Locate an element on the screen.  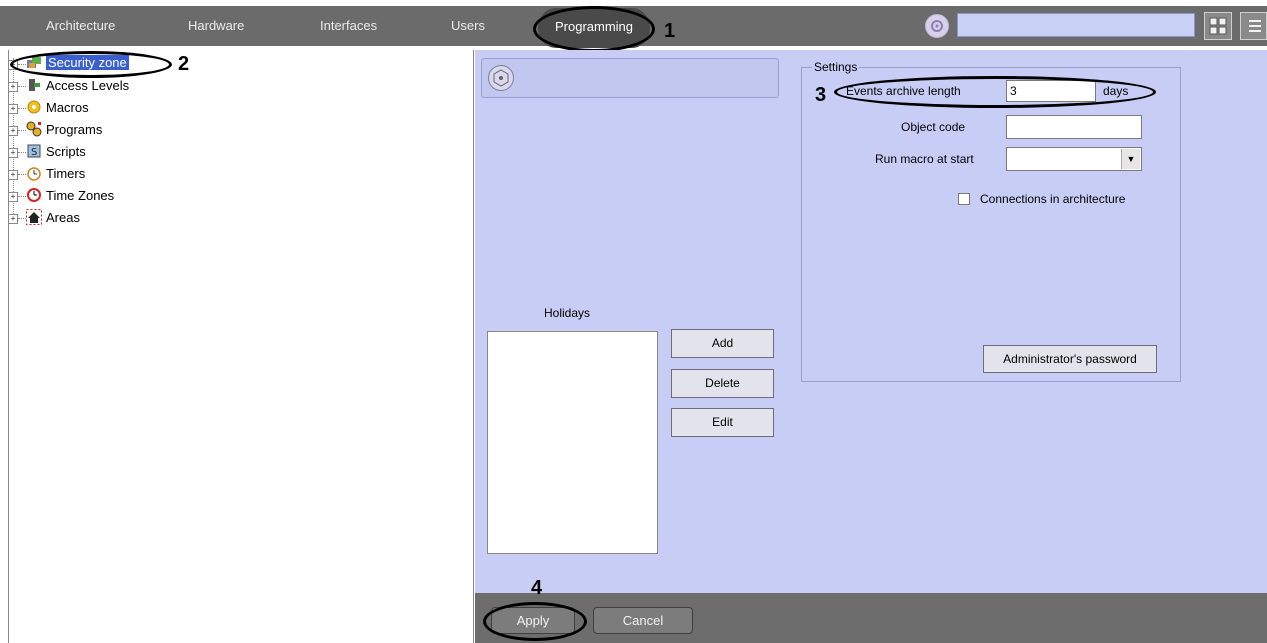
menu-programming-label: Programming is located at coordinates (594, 26).